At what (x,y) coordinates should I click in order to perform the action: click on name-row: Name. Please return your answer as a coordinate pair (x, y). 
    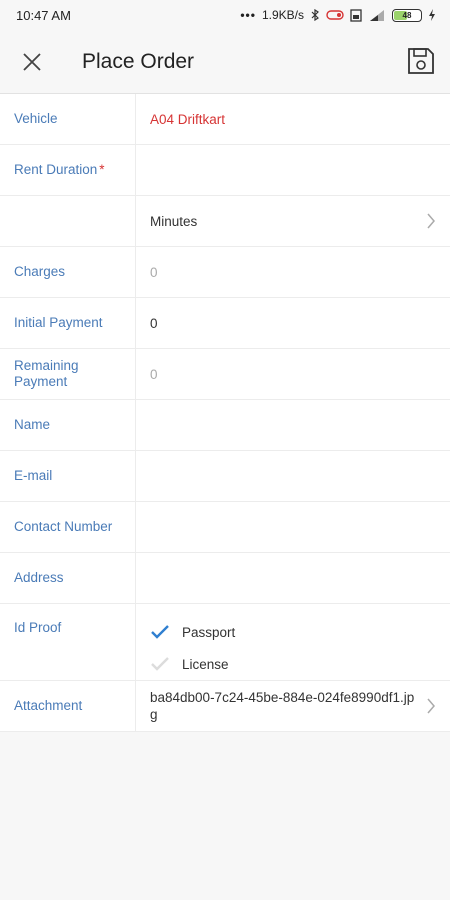
    Looking at the image, I should click on (225, 425).